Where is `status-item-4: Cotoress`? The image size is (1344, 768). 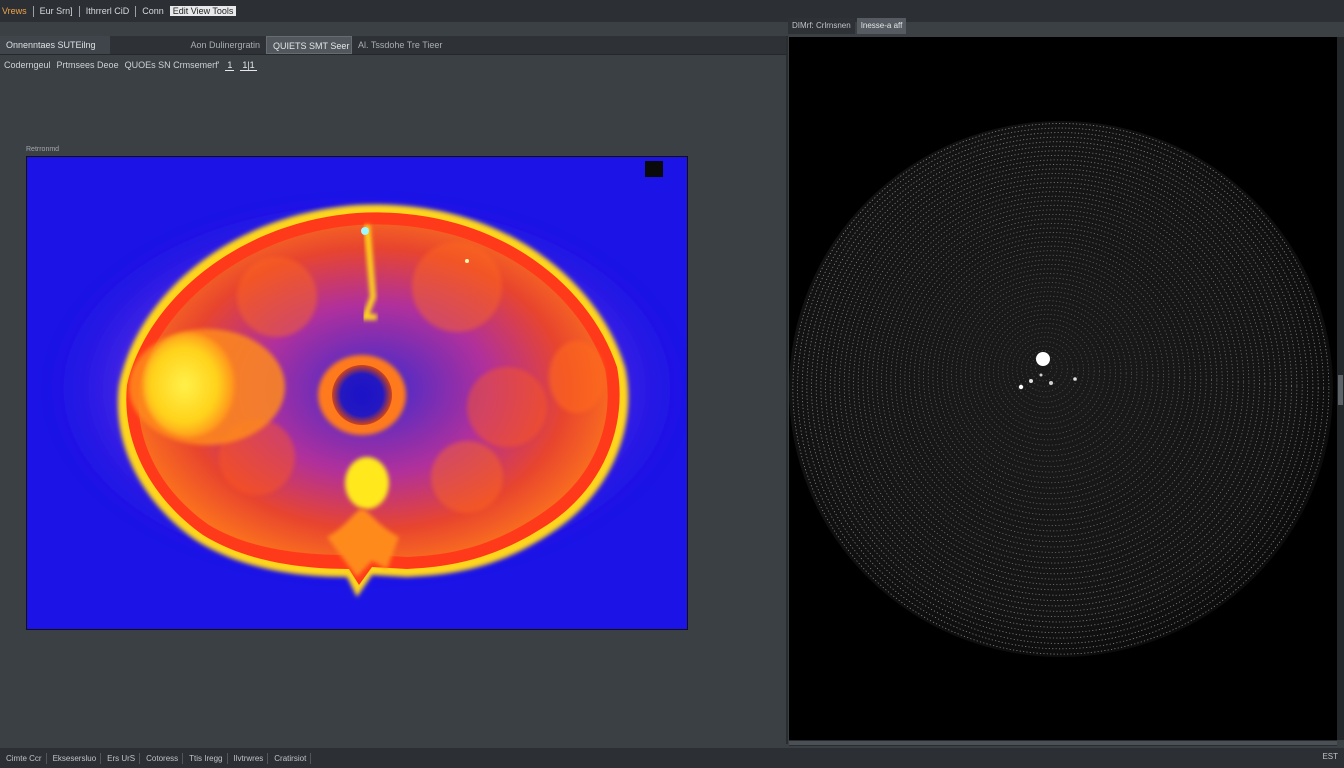
status-item-4: Cotoress is located at coordinates (163, 758).